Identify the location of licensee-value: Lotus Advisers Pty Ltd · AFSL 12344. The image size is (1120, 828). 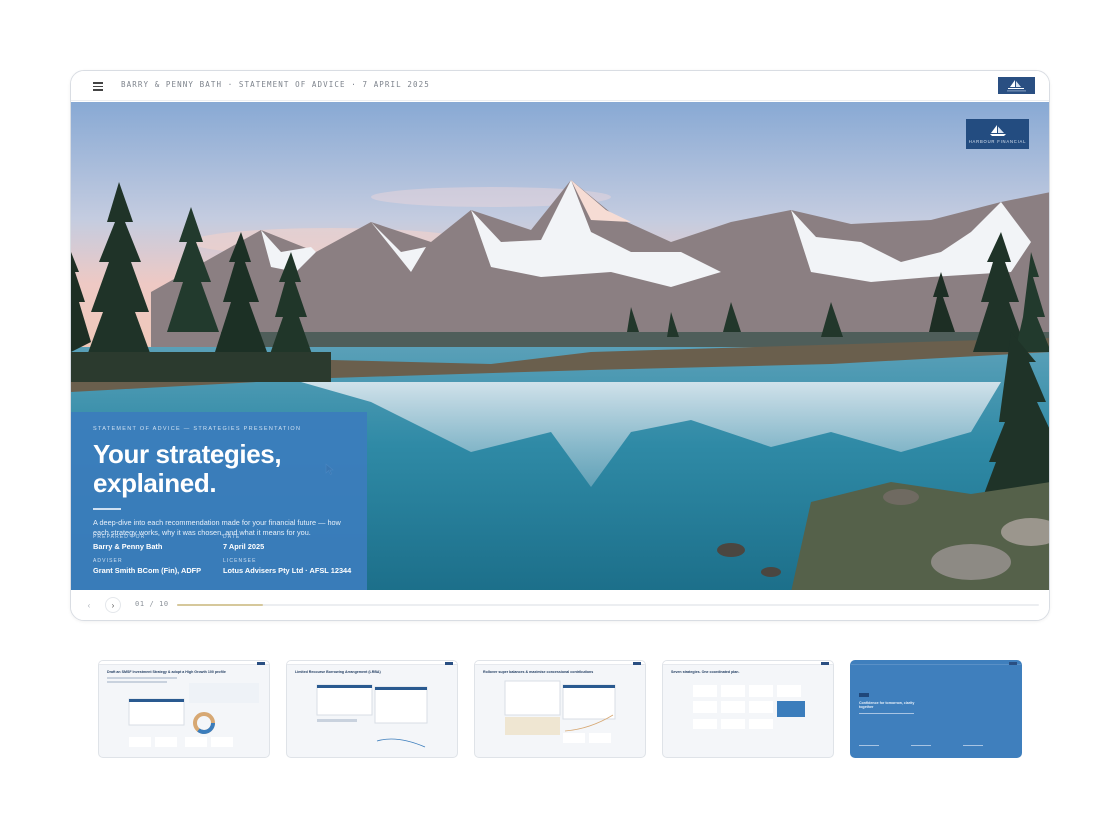
(287, 570).